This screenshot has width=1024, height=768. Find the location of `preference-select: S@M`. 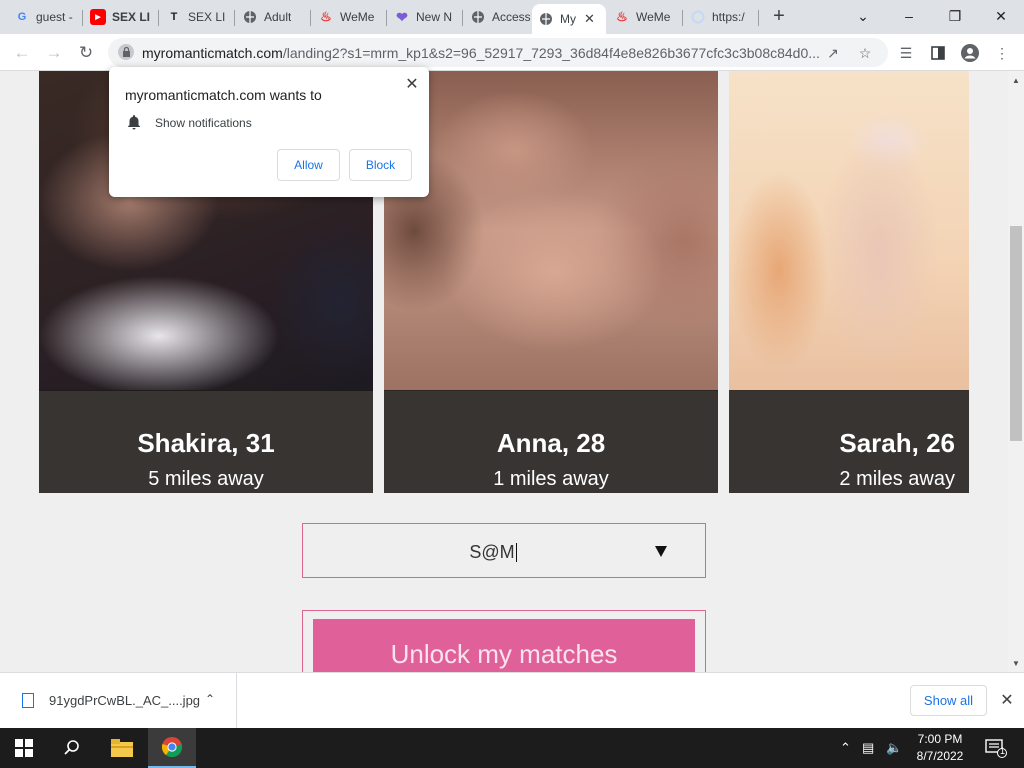

preference-select: S@M is located at coordinates (504, 550).